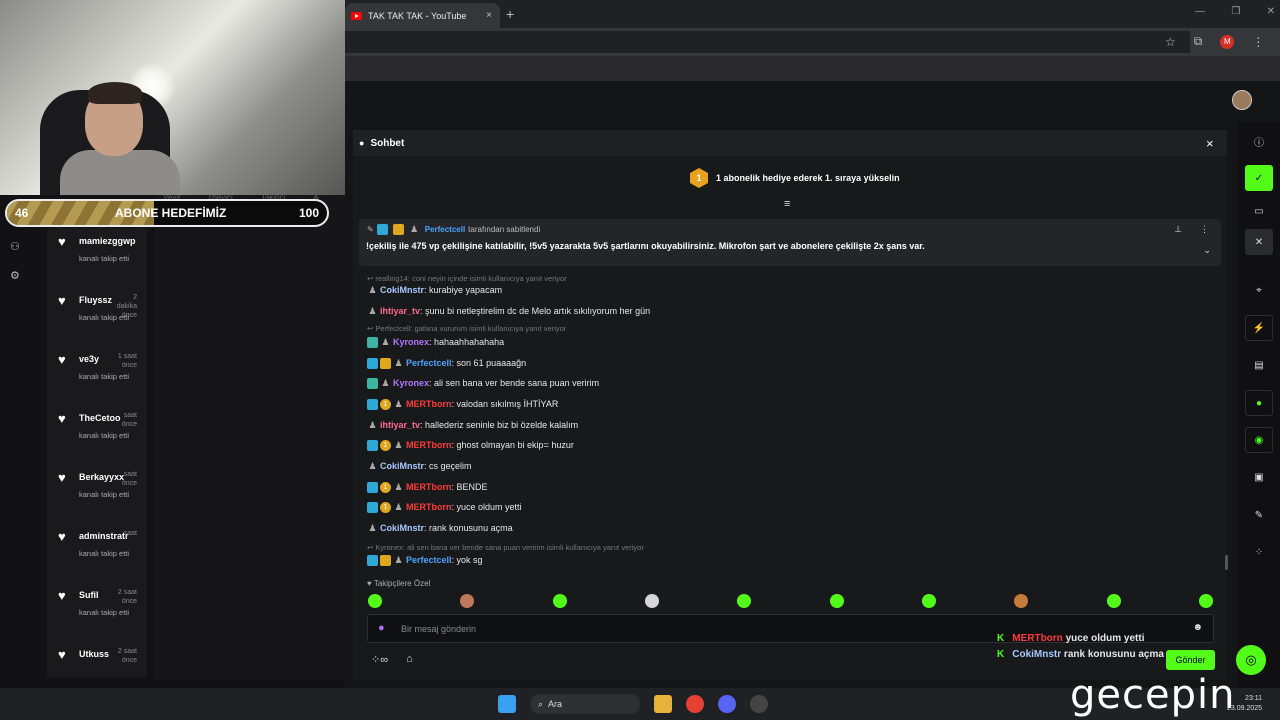  I want to click on support-icon: ◎, so click(1251, 660).